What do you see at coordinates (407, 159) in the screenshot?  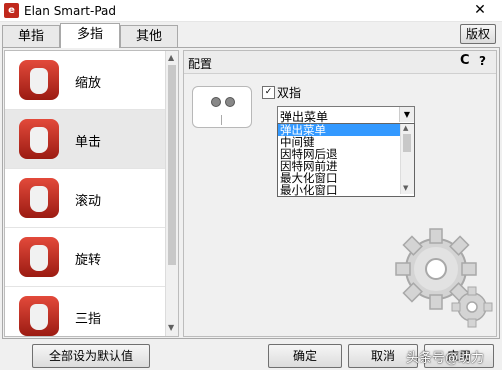 I see `dropdown-scrollbar: ▲ ▼` at bounding box center [407, 159].